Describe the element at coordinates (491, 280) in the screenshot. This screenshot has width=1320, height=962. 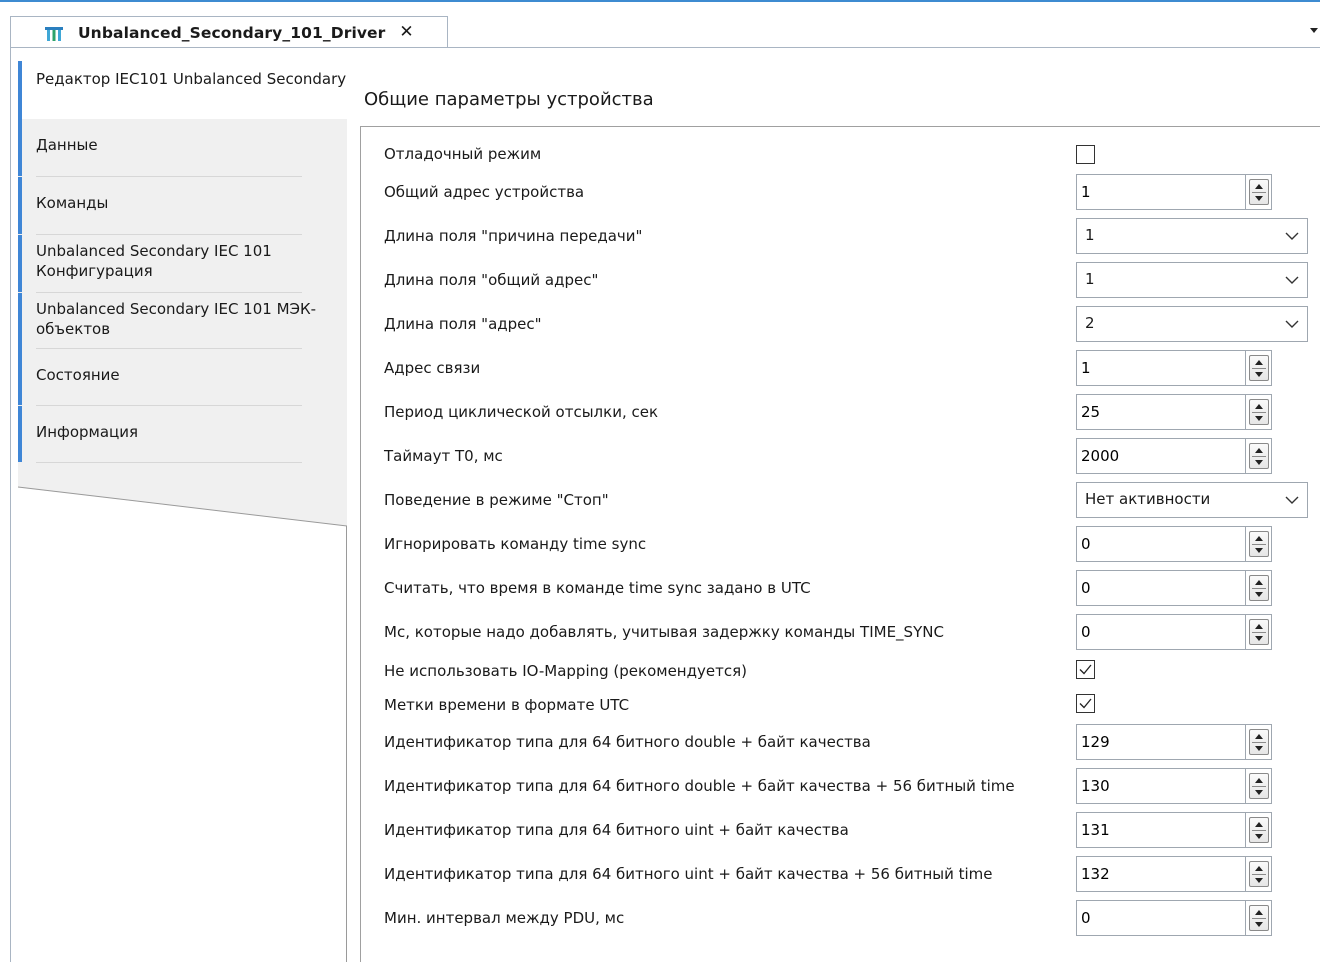
I see `param-label: Длина поля "общий адрес"` at that location.